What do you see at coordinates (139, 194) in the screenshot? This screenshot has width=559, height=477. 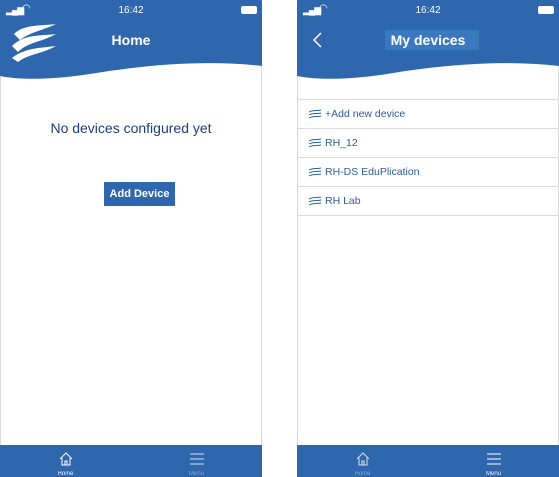 I see `add-device-button: Add Device` at bounding box center [139, 194].